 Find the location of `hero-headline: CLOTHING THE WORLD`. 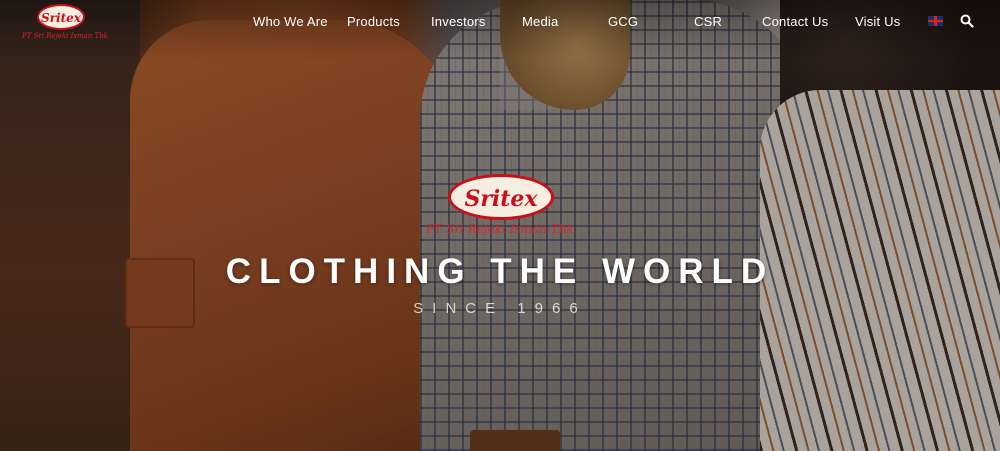

hero-headline: CLOTHING THE WORLD is located at coordinates (500, 271).